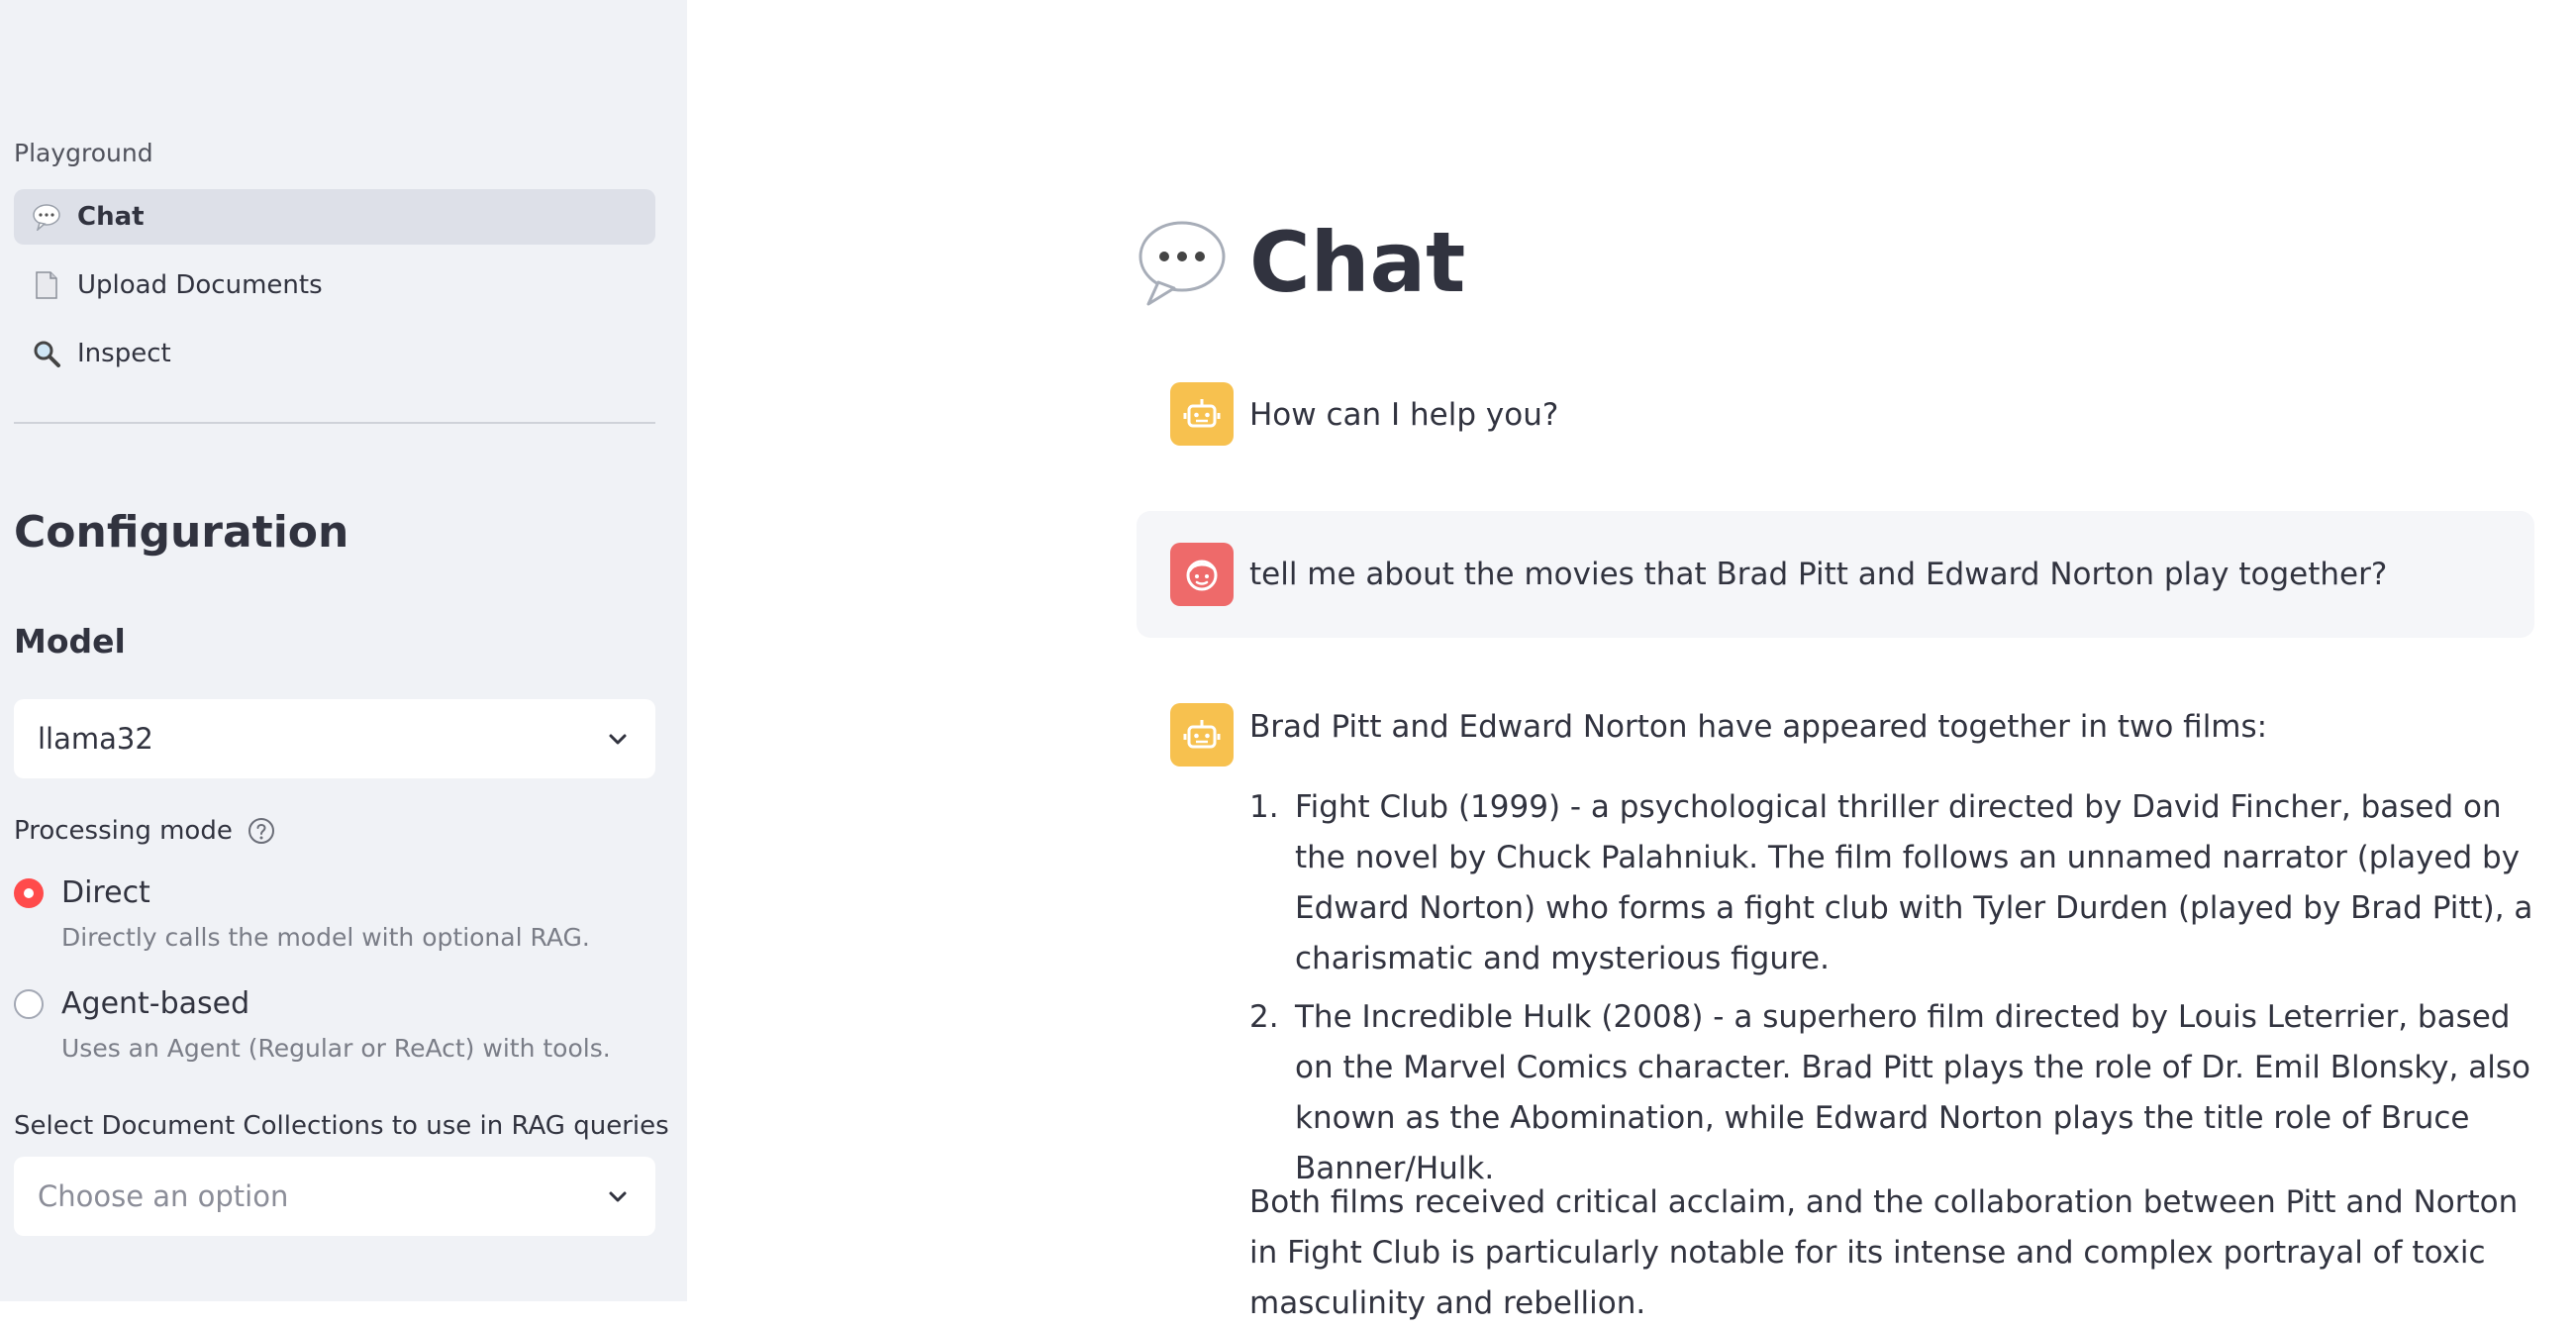 This screenshot has height=1329, width=2576. Describe the element at coordinates (1264, 1017) in the screenshot. I see `list-number: 2.` at that location.